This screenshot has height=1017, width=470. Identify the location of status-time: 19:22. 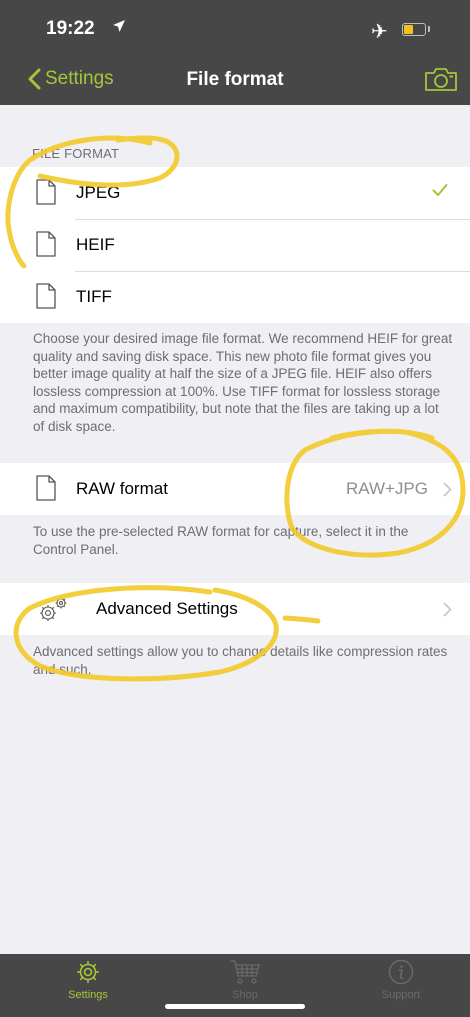
(70, 28).